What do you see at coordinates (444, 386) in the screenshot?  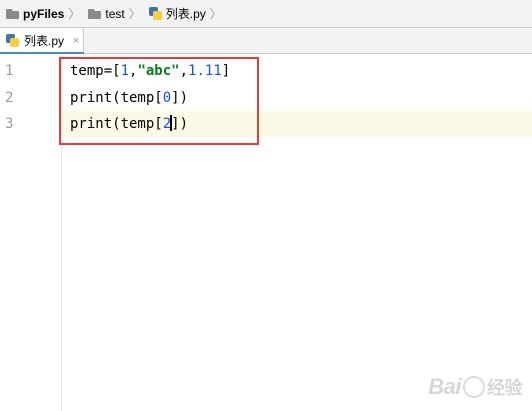 I see `watermark-text: Bai` at bounding box center [444, 386].